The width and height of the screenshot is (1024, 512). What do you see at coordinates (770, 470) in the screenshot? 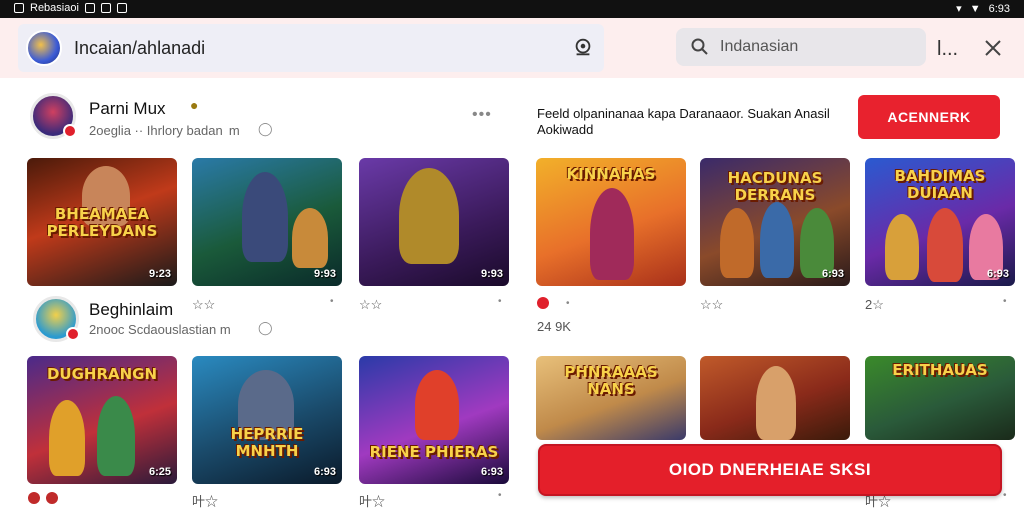
I see `watch-now-button: OIOD DNERHEIAE SKSI` at bounding box center [770, 470].